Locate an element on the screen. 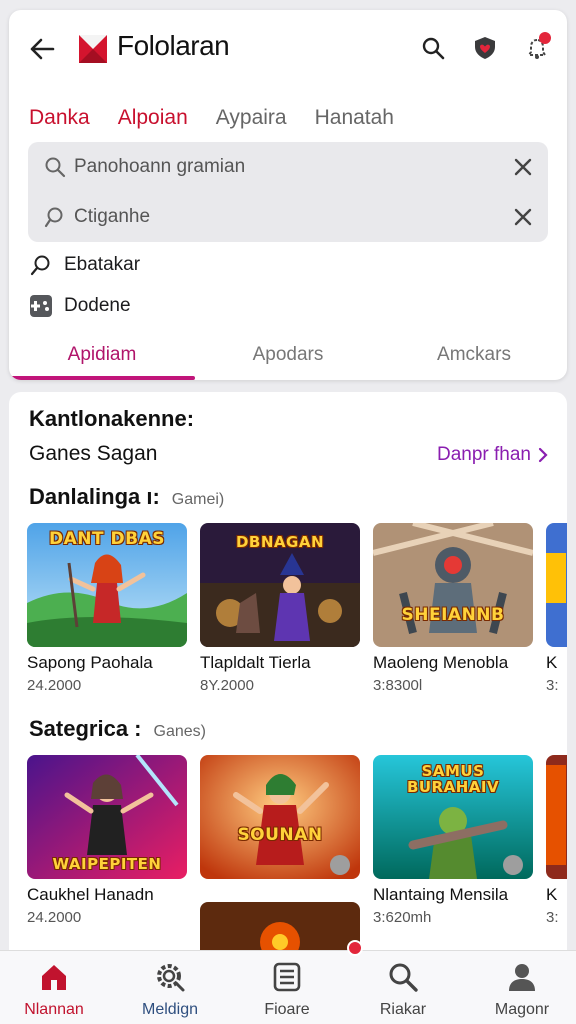 The width and height of the screenshot is (576, 1024). row-title: Danlalinga ı: is located at coordinates (94, 496).